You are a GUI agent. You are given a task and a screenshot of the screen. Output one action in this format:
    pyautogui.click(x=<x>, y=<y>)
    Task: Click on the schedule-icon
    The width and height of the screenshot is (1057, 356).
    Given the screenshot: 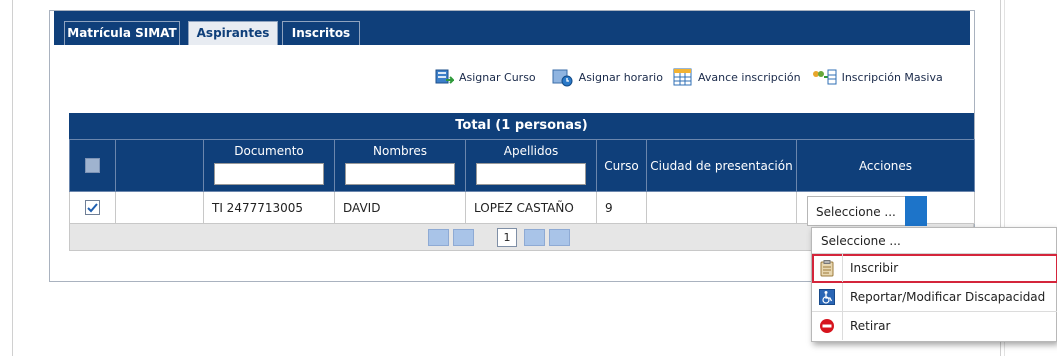 What is the action you would take?
    pyautogui.click(x=562, y=78)
    